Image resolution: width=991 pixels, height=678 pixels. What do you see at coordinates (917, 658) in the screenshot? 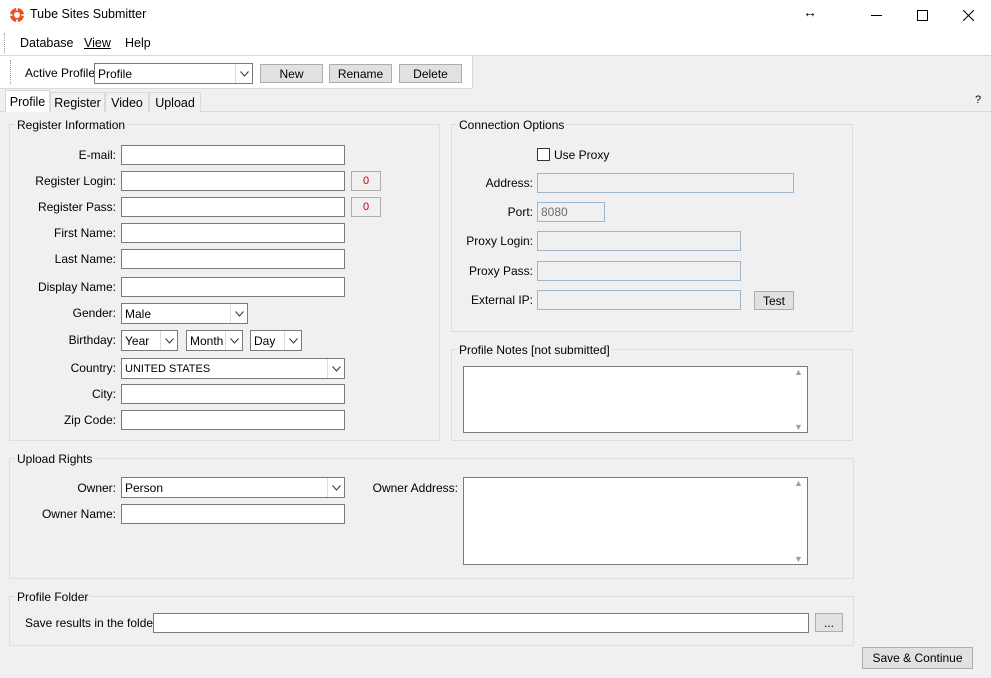
I see `save-continue-button: Save & Continue` at bounding box center [917, 658].